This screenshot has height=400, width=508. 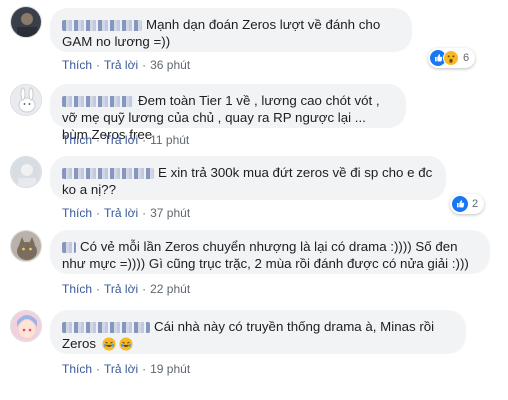 I want to click on comment-actions: Thích · Trả lời · 22 phút, so click(x=126, y=289).